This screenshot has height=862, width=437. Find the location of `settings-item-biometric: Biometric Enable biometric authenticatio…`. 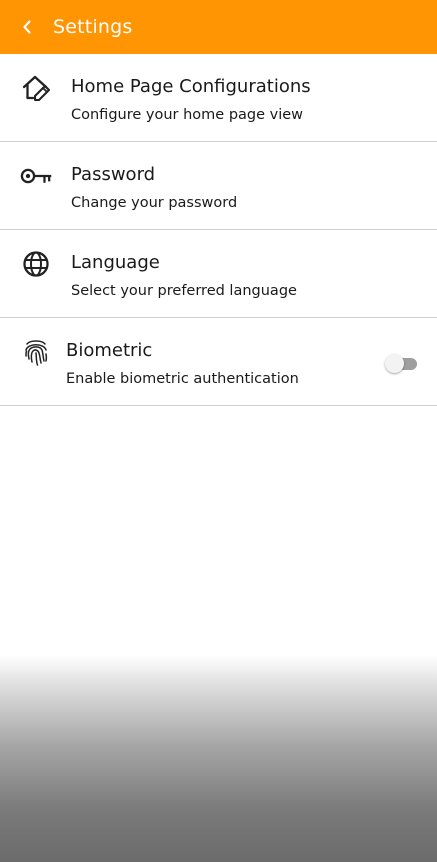

settings-item-biometric: Biometric Enable biometric authenticatio… is located at coordinates (218, 362).